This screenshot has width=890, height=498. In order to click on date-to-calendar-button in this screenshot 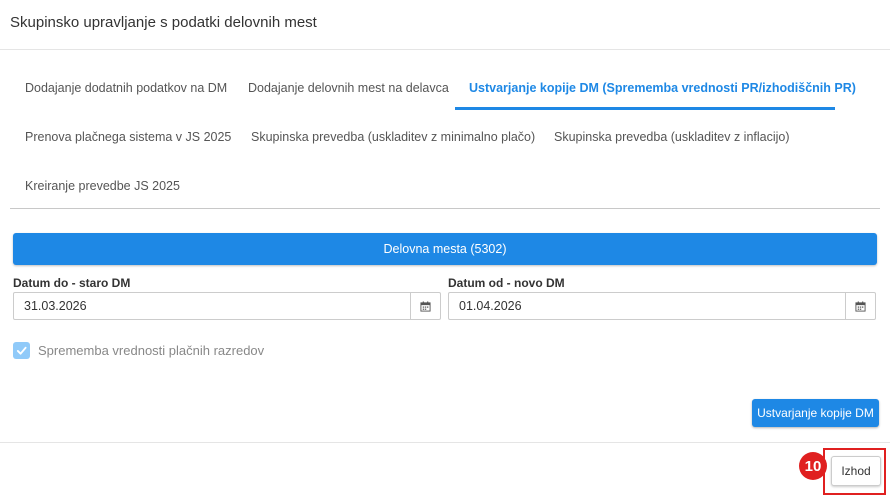, I will do `click(425, 306)`.